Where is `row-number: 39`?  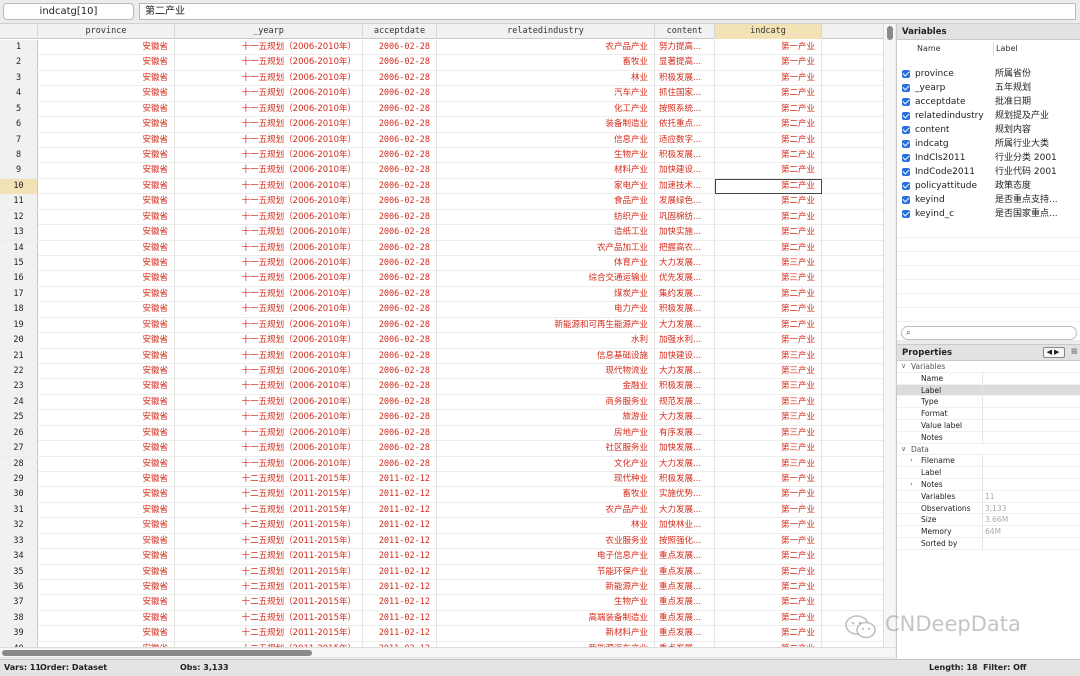
row-number: 39 is located at coordinates (19, 634).